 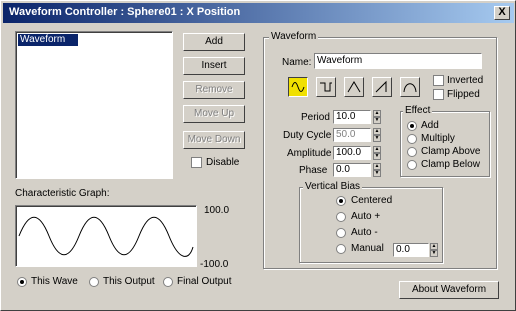 I want to click on square-shape-button, so click(x=326, y=87).